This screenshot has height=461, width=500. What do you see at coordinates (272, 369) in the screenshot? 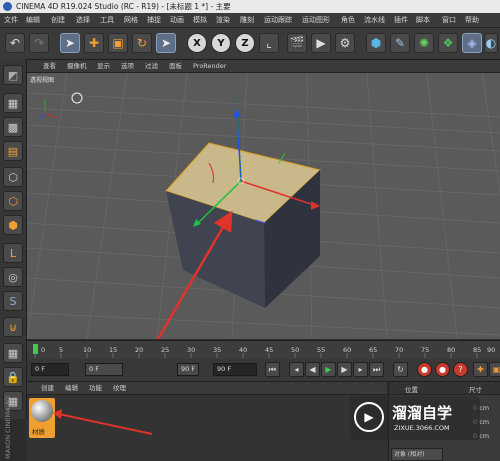
I see `goto-start-button: ⏮` at bounding box center [272, 369].